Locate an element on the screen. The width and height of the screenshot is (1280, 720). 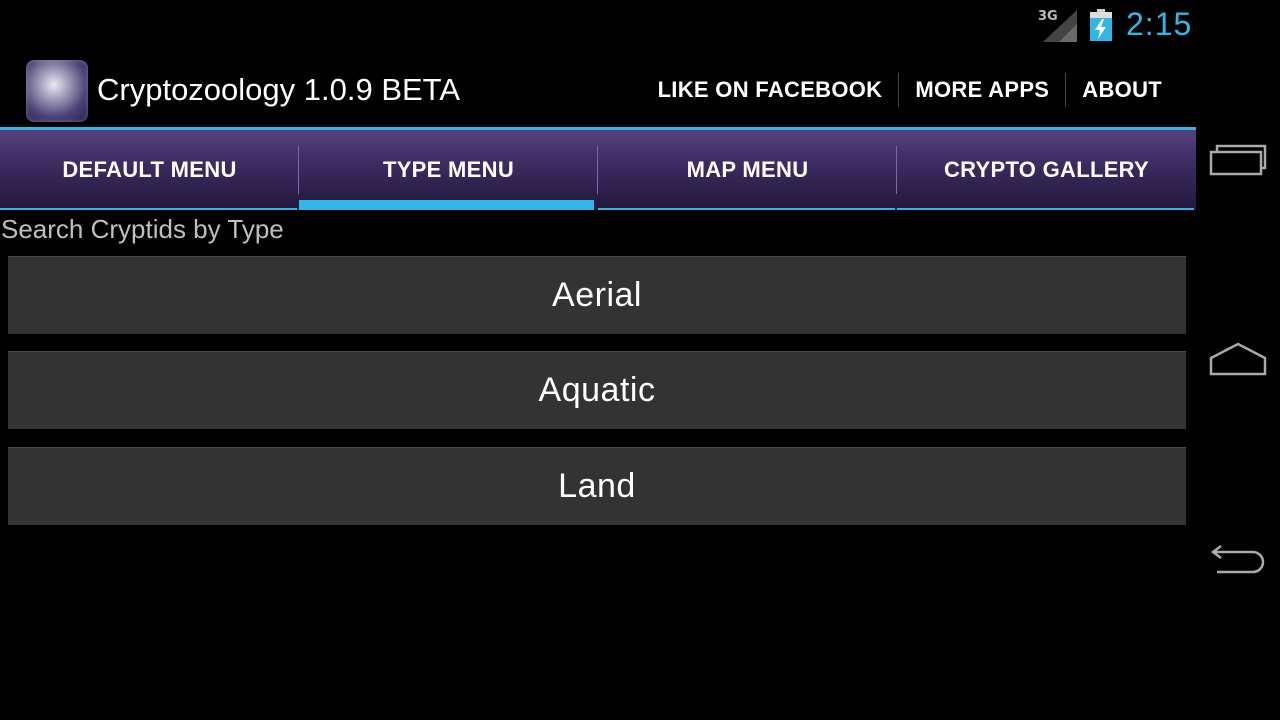
signal-icon is located at coordinates (1060, 26).